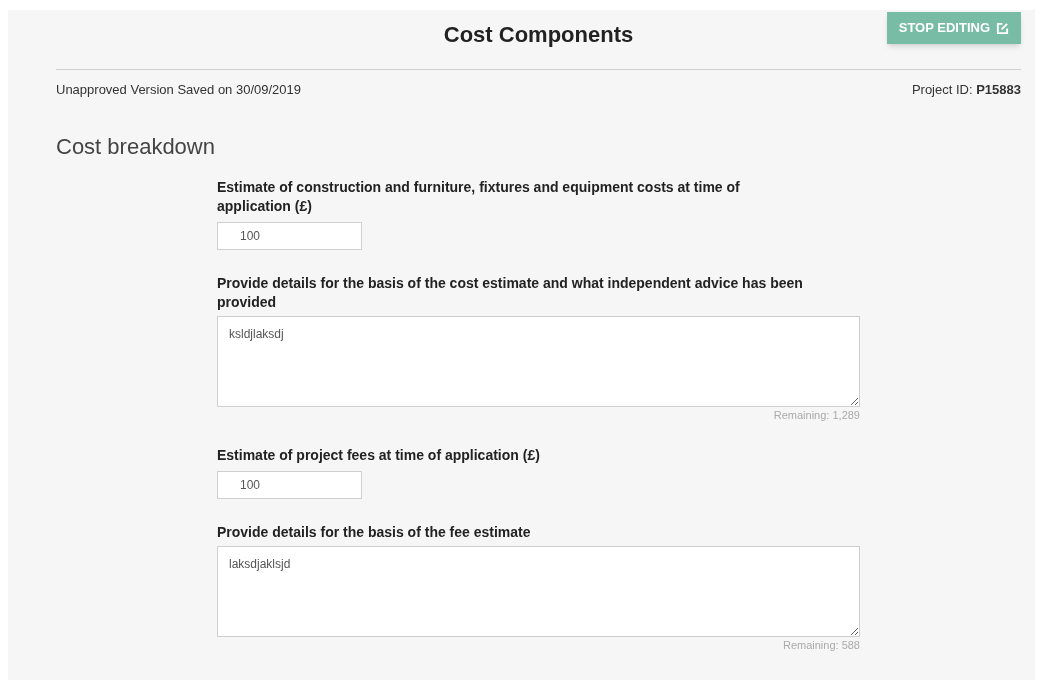 This screenshot has width=1041, height=680. I want to click on remaining-count: Remaining: 588, so click(821, 645).